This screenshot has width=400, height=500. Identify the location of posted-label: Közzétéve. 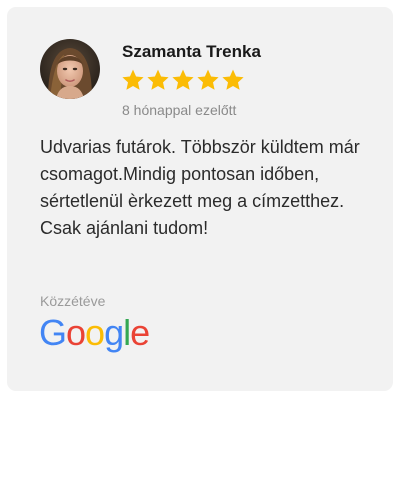
(73, 301).